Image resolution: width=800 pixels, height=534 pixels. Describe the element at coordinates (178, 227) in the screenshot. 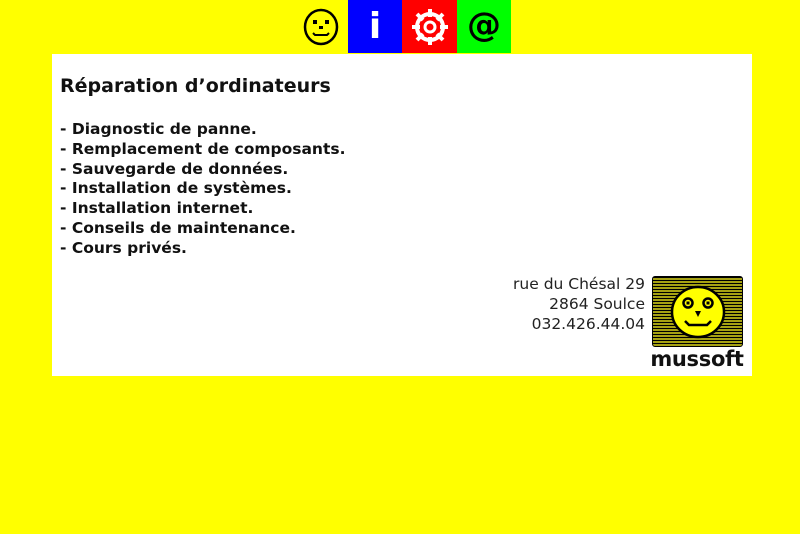

I see `list-item: - Conseils de maintenance.` at that location.